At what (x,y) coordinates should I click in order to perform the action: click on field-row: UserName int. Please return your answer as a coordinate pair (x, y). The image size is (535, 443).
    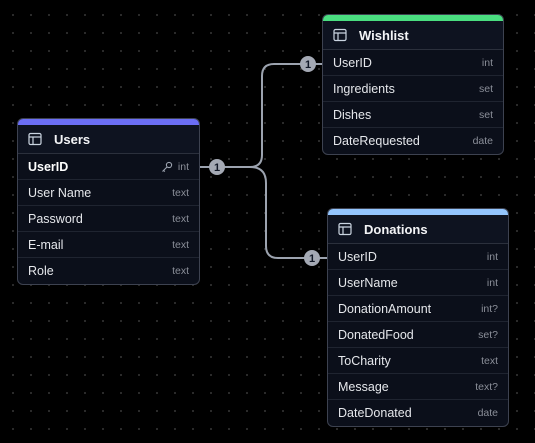
    Looking at the image, I should click on (418, 283).